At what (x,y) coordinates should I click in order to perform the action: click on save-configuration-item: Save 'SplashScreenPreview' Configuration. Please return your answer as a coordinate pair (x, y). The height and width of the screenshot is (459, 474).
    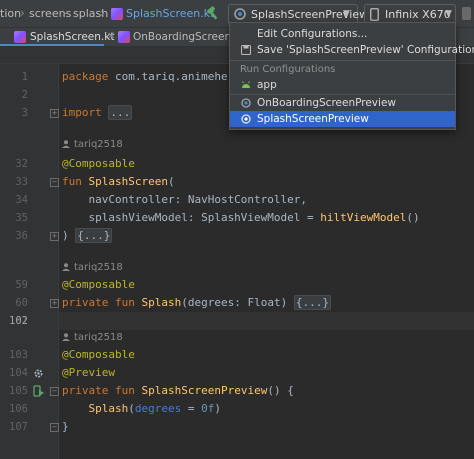
    Looking at the image, I should click on (352, 50).